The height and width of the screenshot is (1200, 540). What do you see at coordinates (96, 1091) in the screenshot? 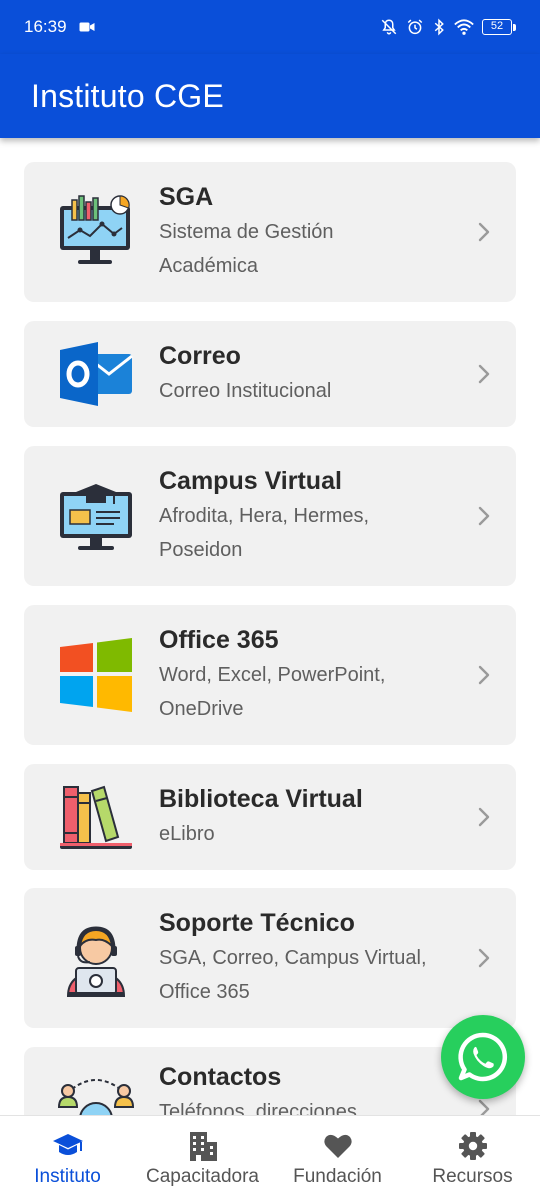
I see `contacts-network-icon` at bounding box center [96, 1091].